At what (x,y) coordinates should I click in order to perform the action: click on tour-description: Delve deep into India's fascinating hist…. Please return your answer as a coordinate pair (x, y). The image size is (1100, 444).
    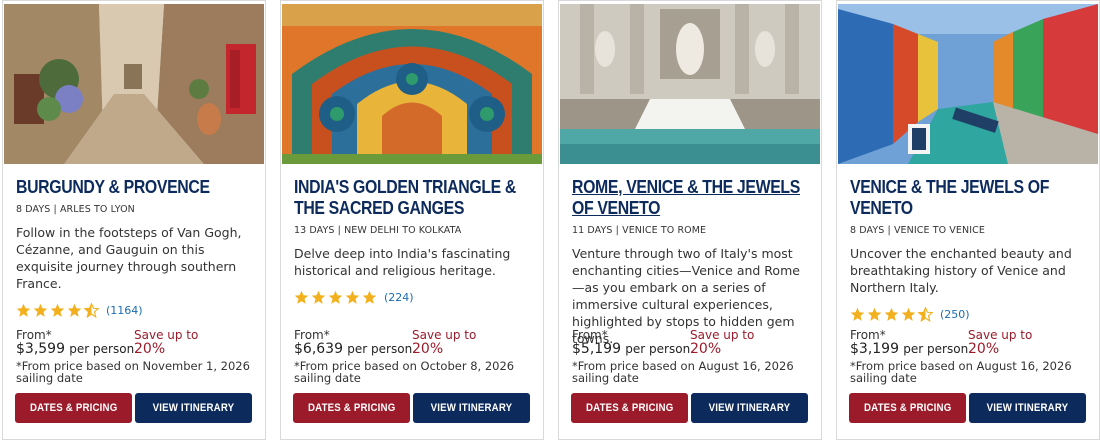
    Looking at the image, I should click on (402, 262).